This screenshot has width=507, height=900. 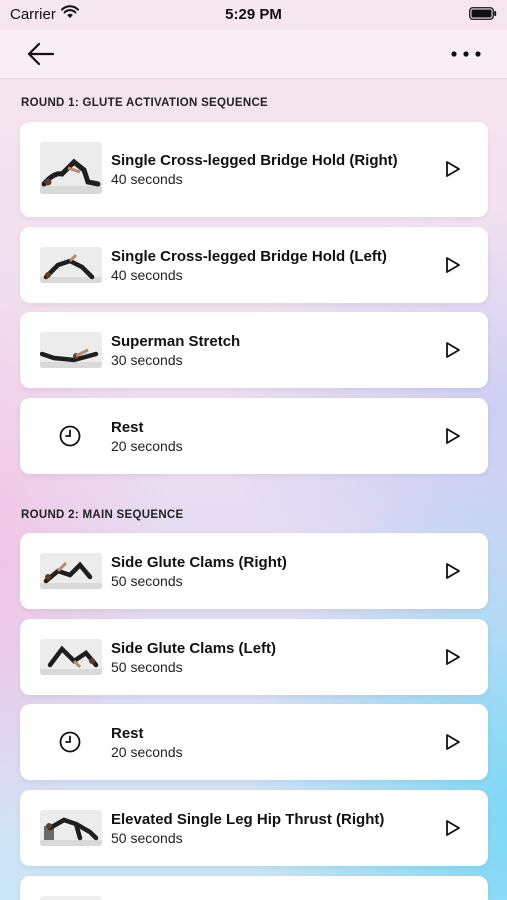 I want to click on status-bar: Carrier 5:29 PM, so click(x=253, y=15).